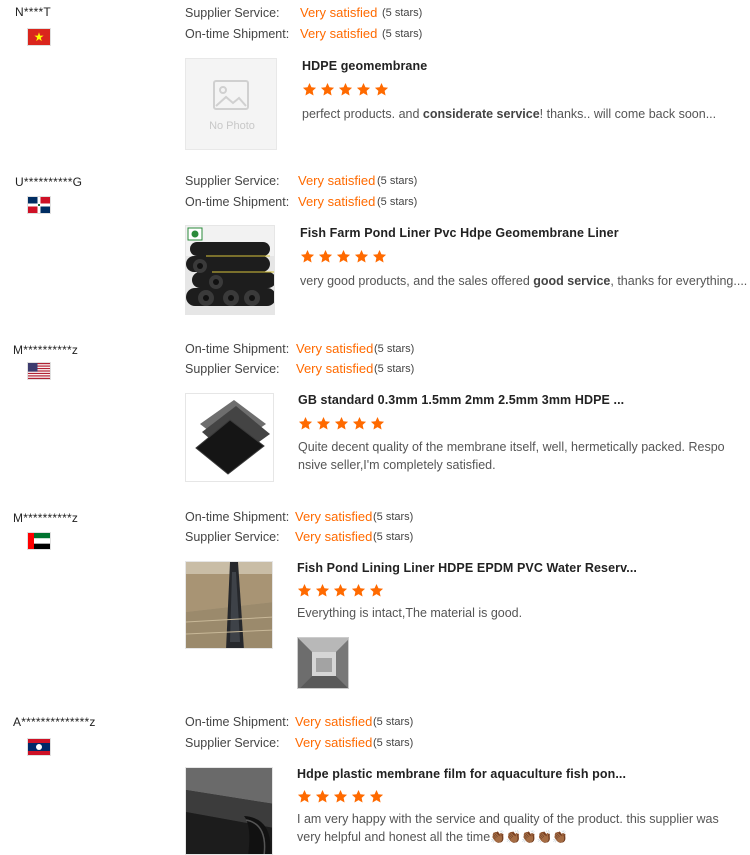 The image size is (750, 855). Describe the element at coordinates (232, 126) in the screenshot. I see `no-photo-label: No Photo` at that location.